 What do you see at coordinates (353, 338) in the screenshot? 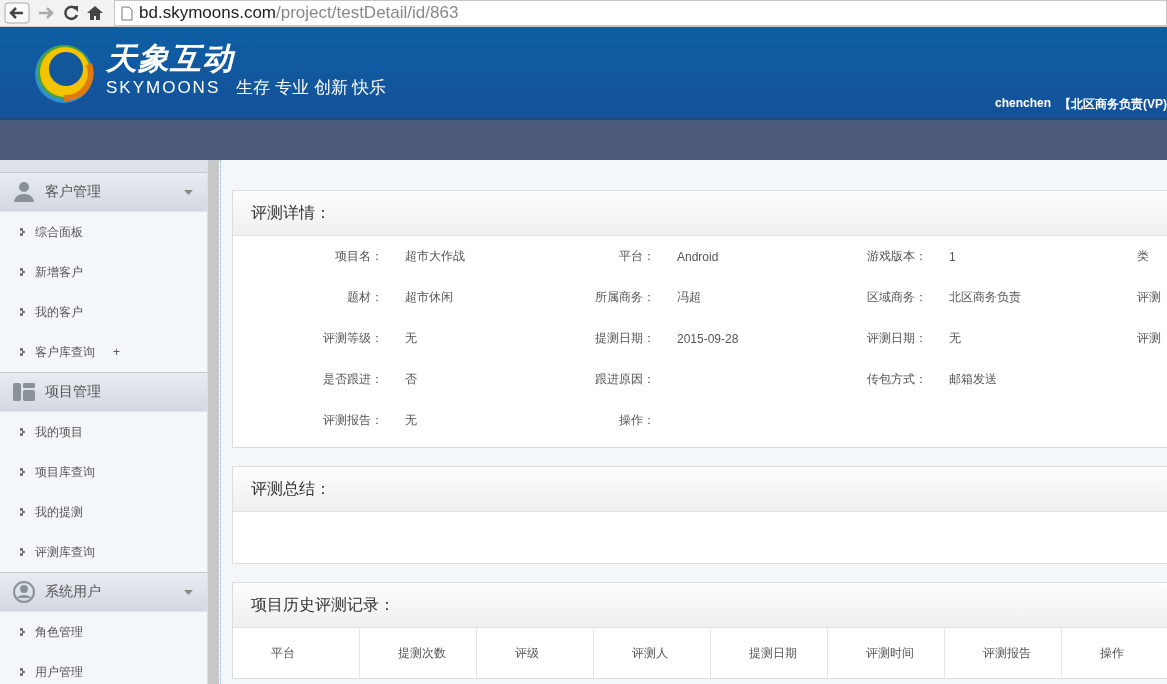
I see `field-label: 评测等级：` at bounding box center [353, 338].